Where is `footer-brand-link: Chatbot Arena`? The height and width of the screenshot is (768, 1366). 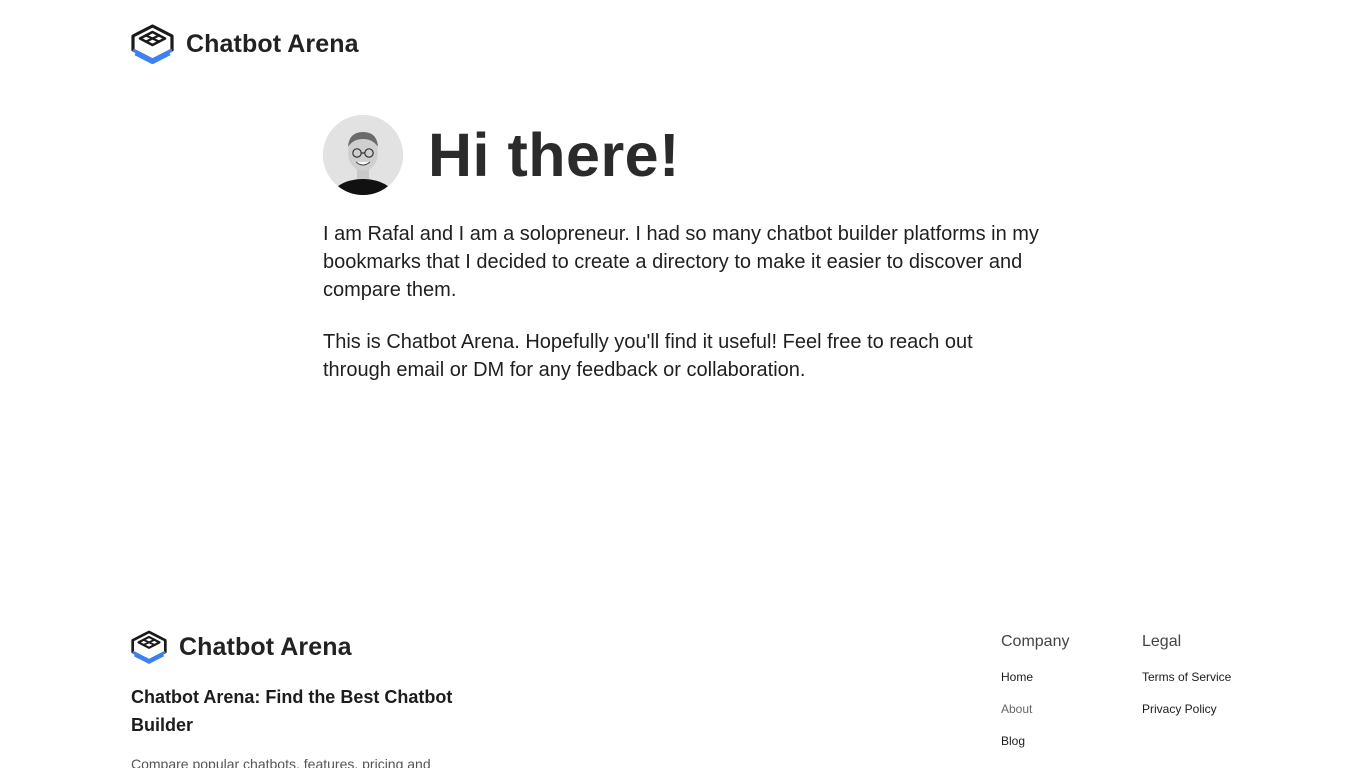
footer-brand-link: Chatbot Arena is located at coordinates (241, 647).